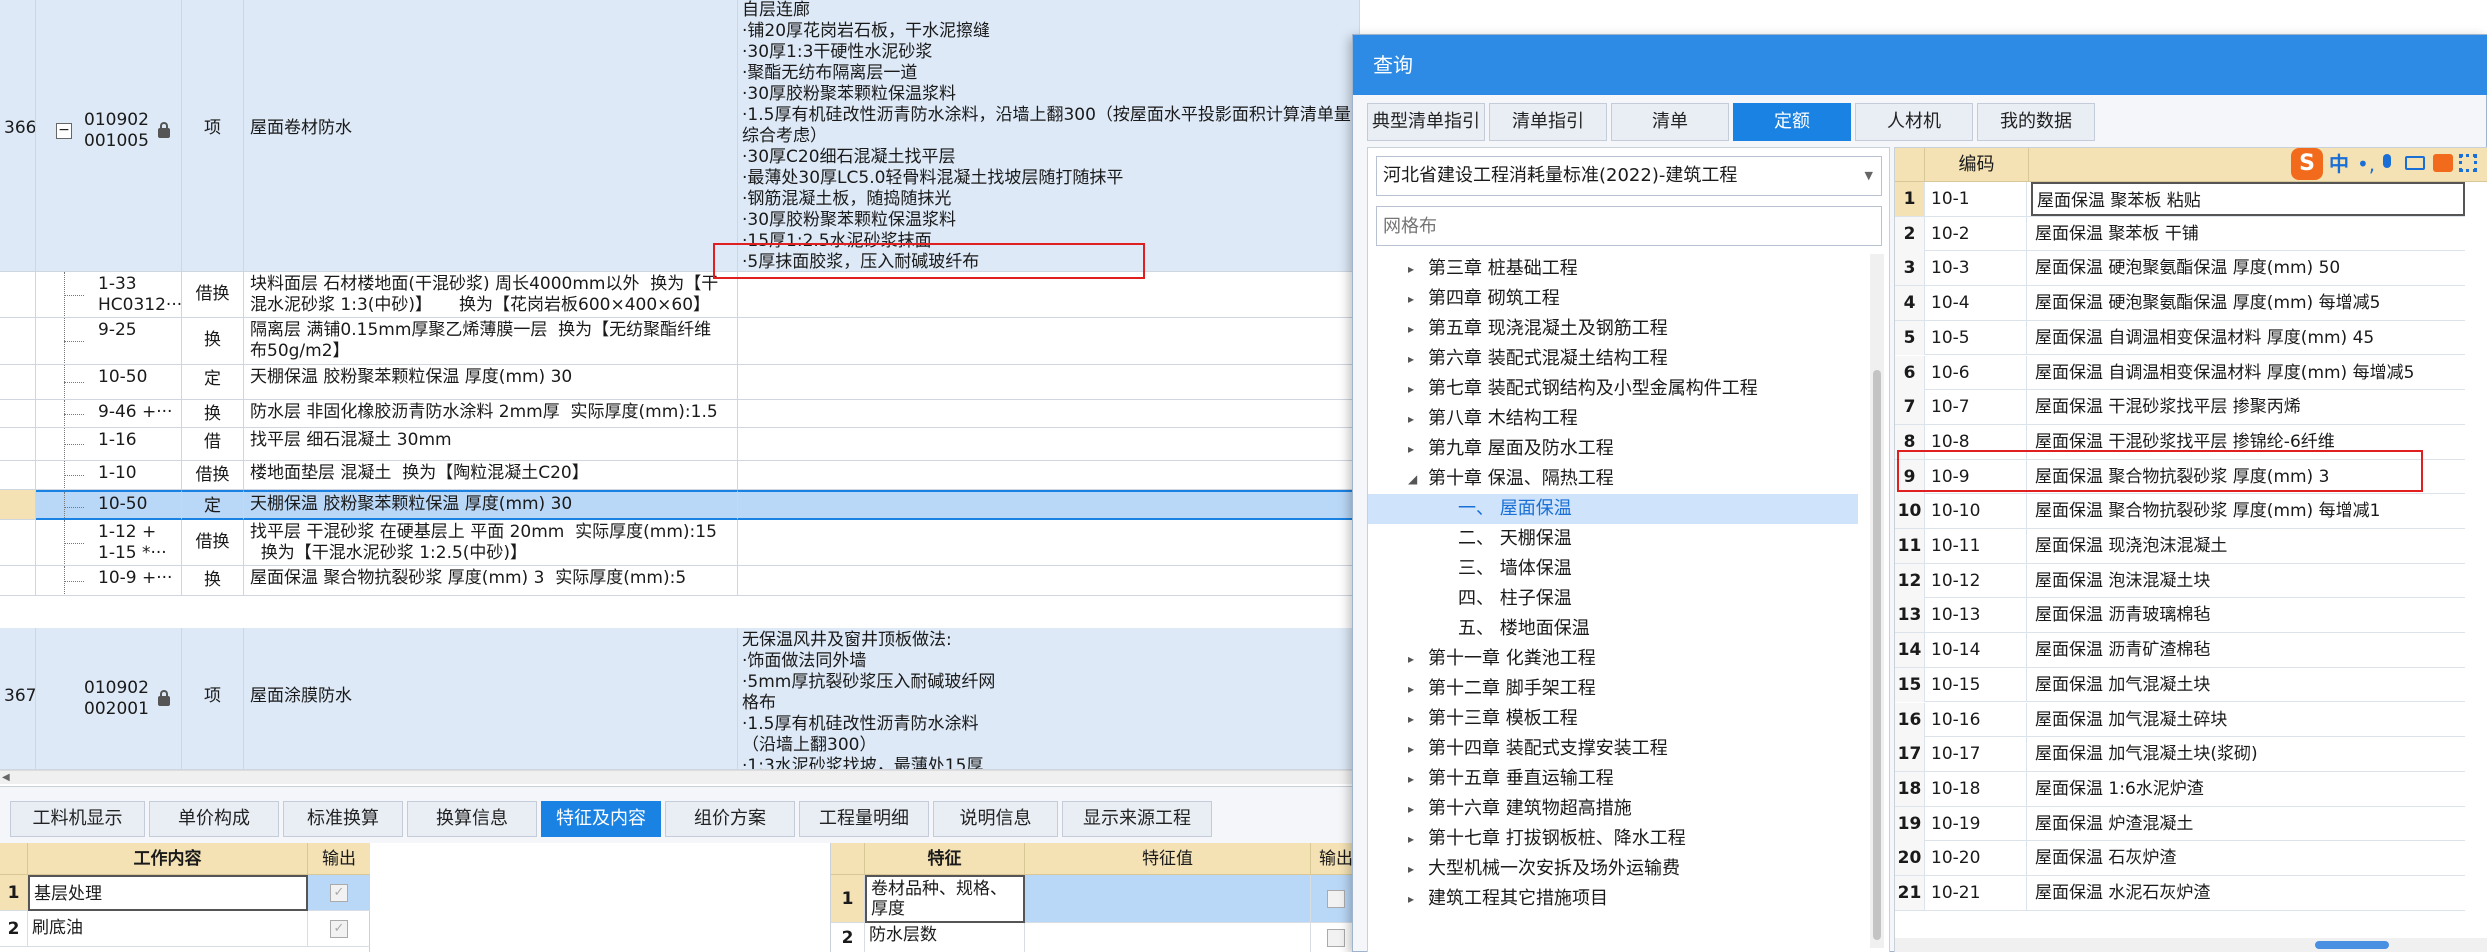 The image size is (2487, 952). Describe the element at coordinates (472, 819) in the screenshot. I see `bottom-tab-3: 换算信息` at that location.